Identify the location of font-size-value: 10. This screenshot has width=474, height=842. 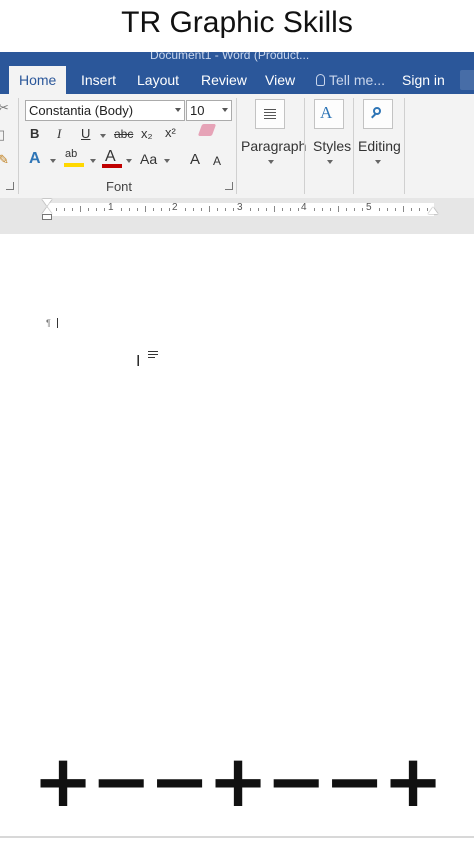
(197, 110).